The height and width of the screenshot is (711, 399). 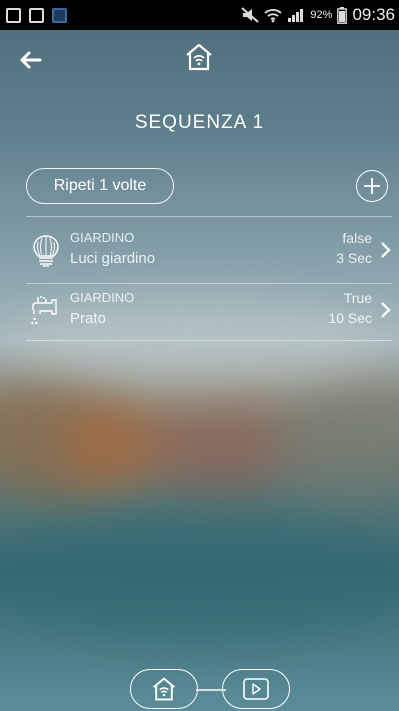 I want to click on status-bar: 92% 09:36, so click(x=199, y=15).